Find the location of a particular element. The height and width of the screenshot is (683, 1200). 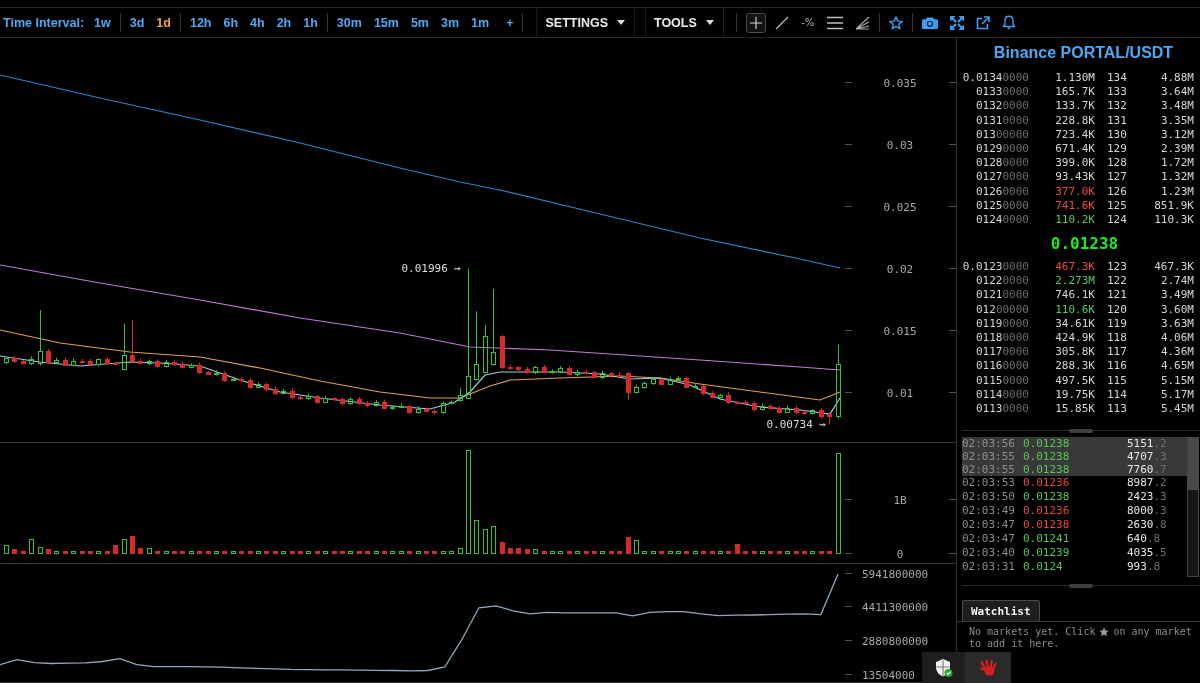

order-total: 3.63M is located at coordinates (1177, 323).